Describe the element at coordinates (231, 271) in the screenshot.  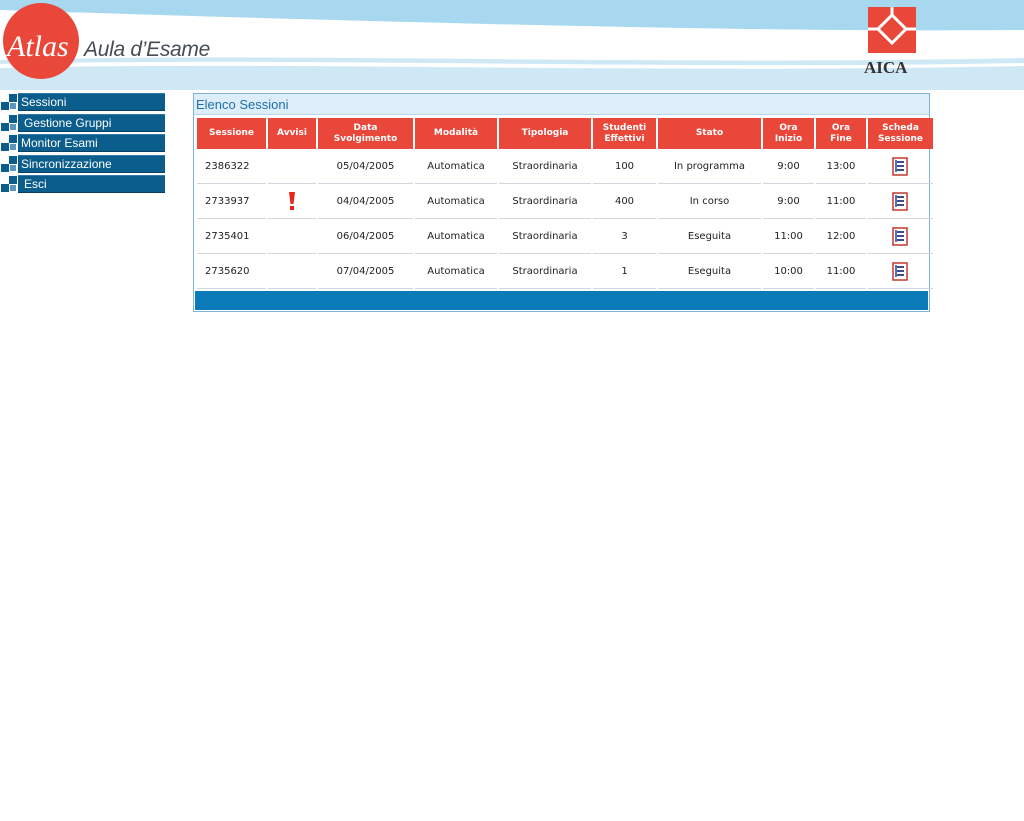
I see `cell-sessione: 2735620` at that location.